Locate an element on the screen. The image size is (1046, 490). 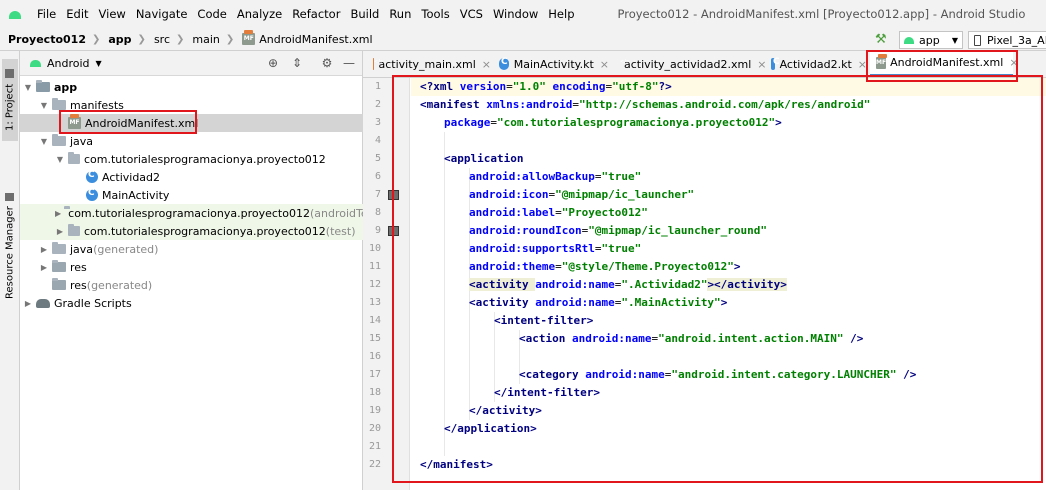
line-number: 6 is located at coordinates (377, 176).